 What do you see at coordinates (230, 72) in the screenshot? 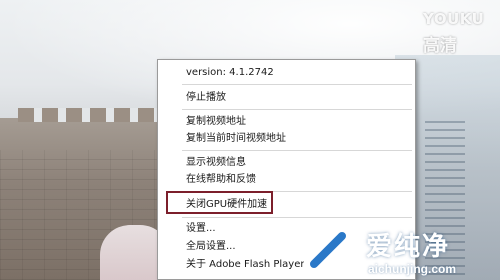
I see `menu-item-version: version: 4.1.2742` at bounding box center [230, 72].